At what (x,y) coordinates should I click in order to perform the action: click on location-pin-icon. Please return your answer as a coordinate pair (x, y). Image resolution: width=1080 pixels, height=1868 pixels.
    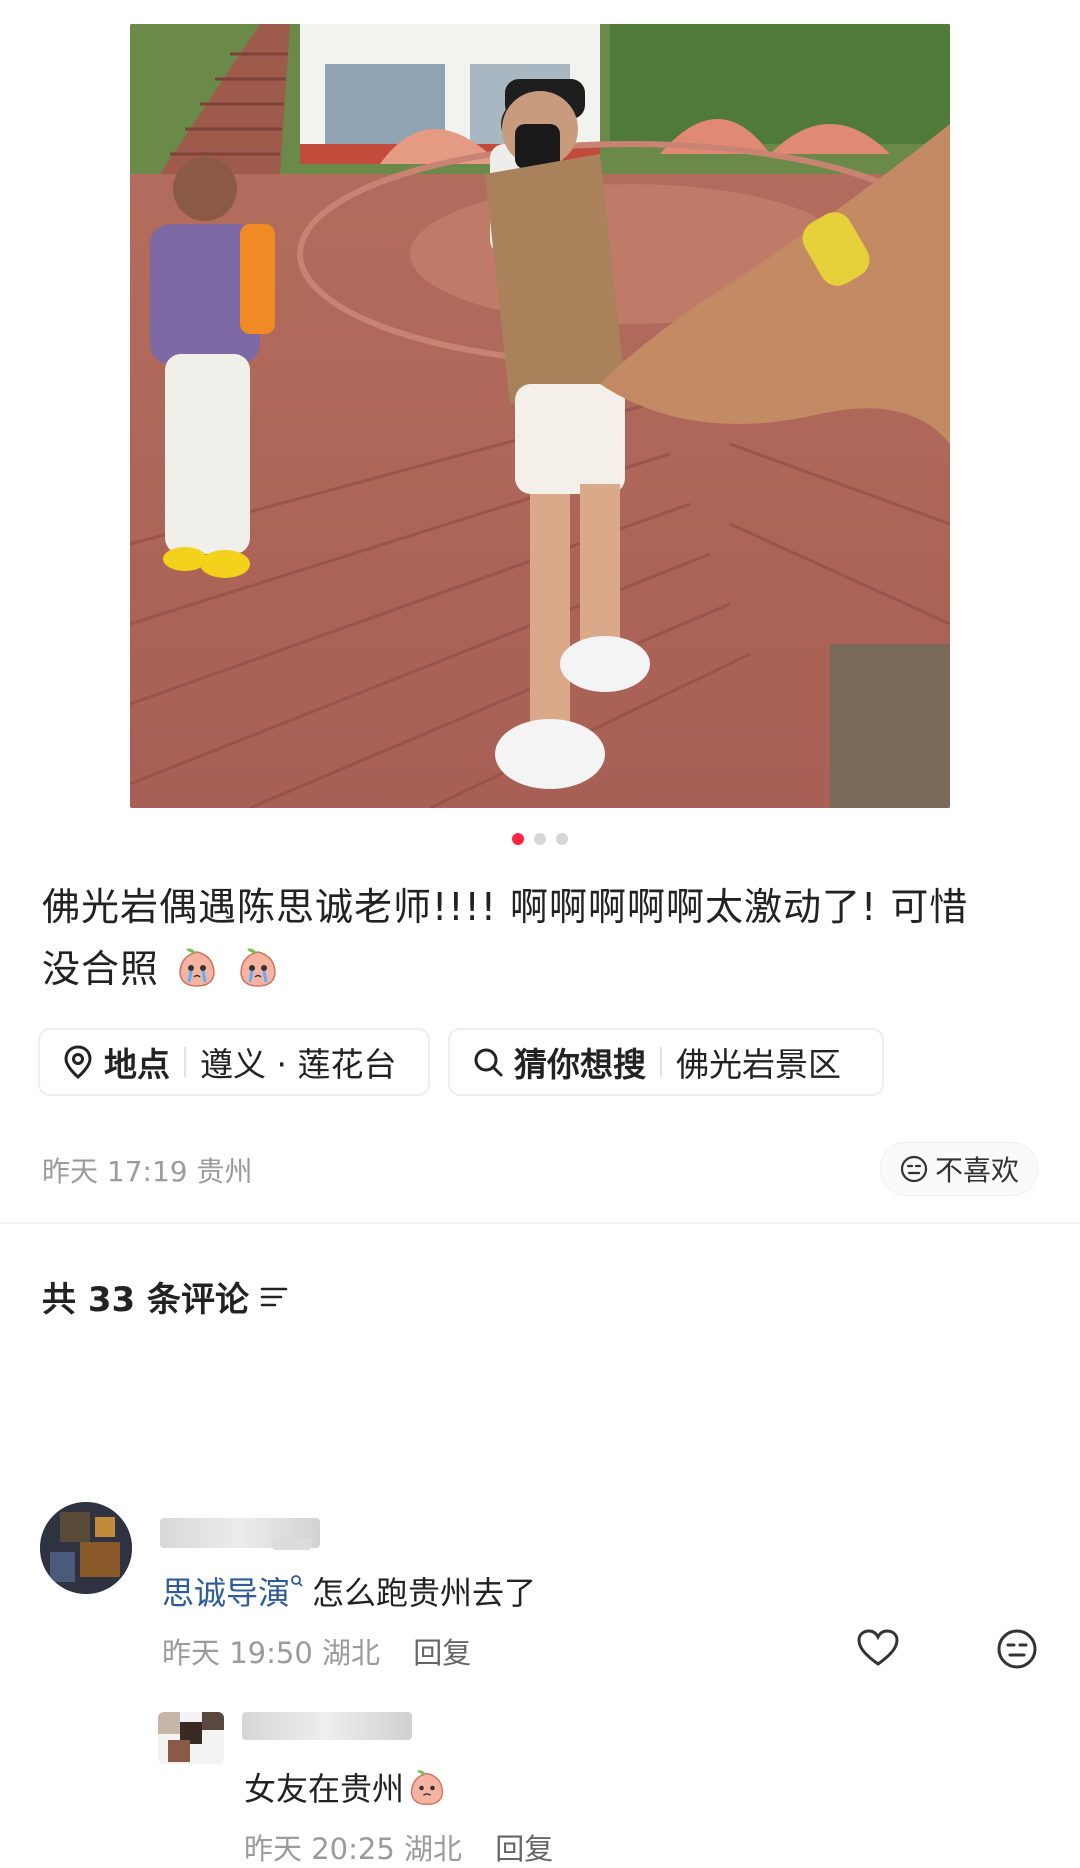
    Looking at the image, I should click on (78, 1062).